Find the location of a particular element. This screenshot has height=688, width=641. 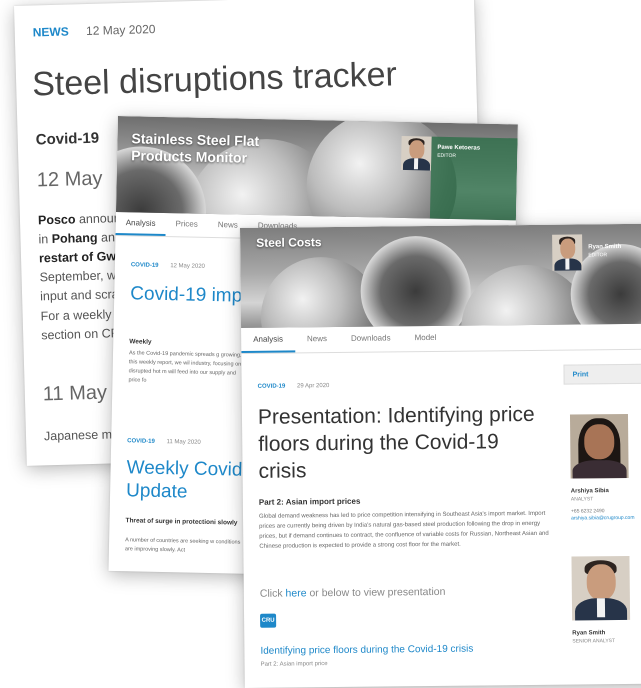

article-date: 29 Apr 2020 is located at coordinates (313, 386).